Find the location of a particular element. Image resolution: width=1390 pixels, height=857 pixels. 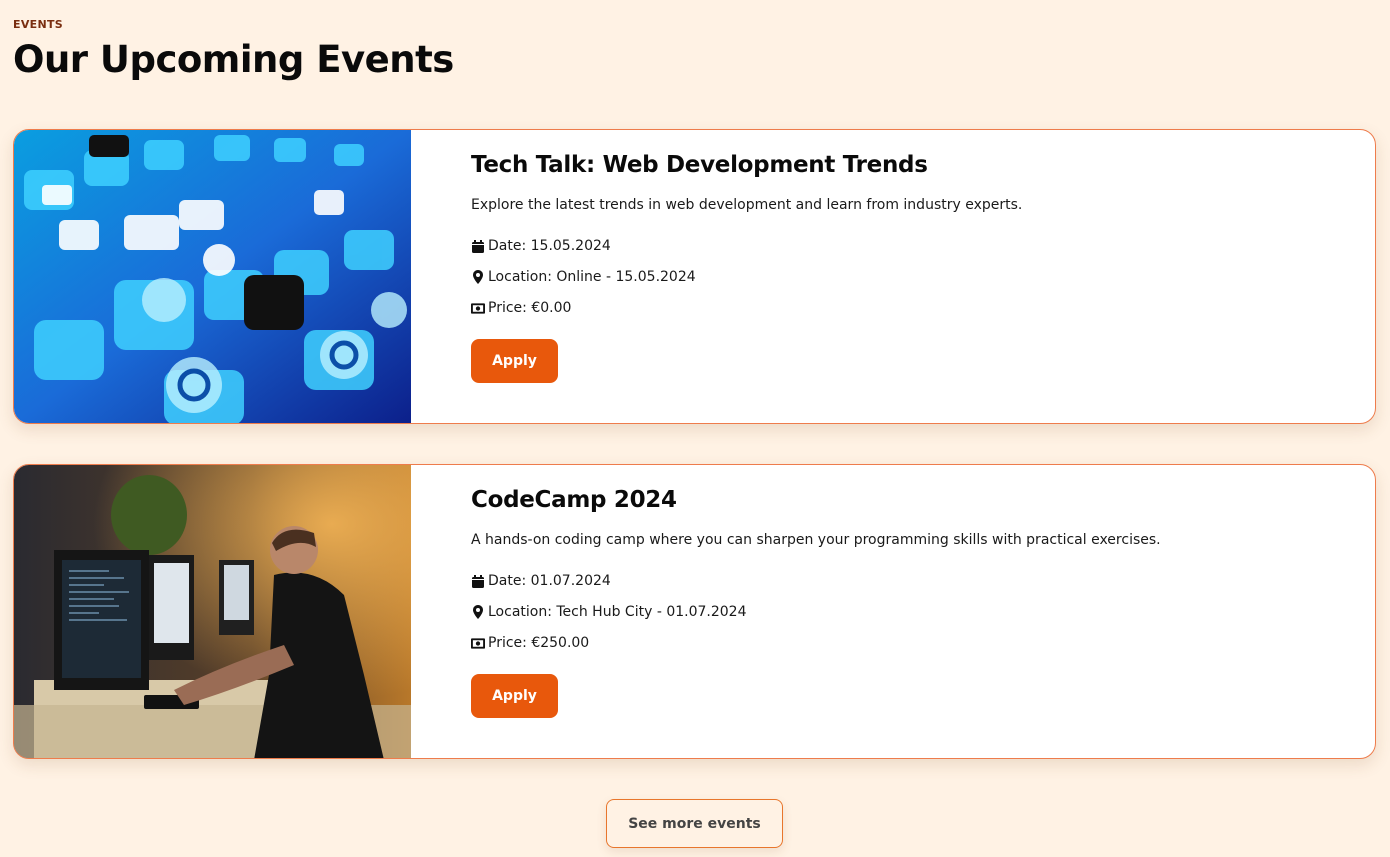

event-location: Location: Online - 15.05.2024 is located at coordinates (583, 277).